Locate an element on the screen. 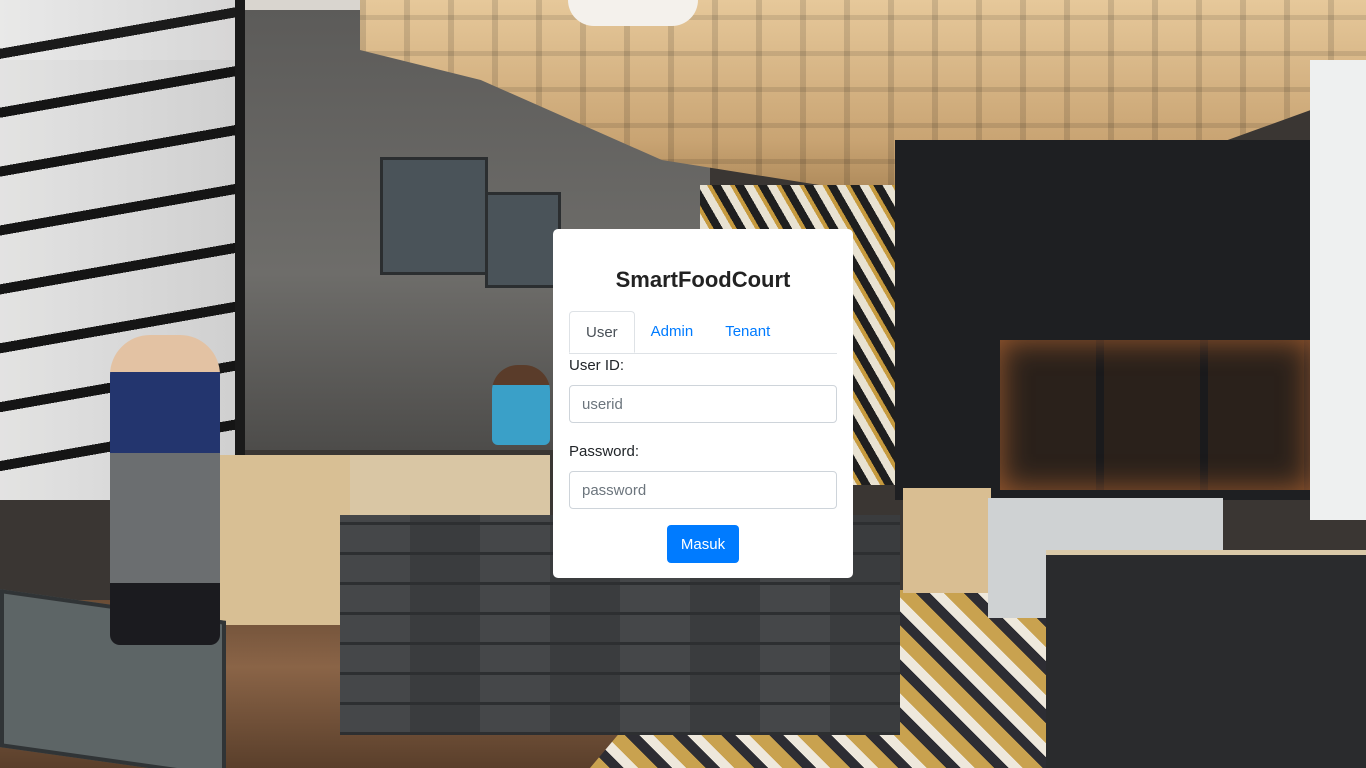 This screenshot has height=768, width=1366. user-id-input is located at coordinates (703, 404).